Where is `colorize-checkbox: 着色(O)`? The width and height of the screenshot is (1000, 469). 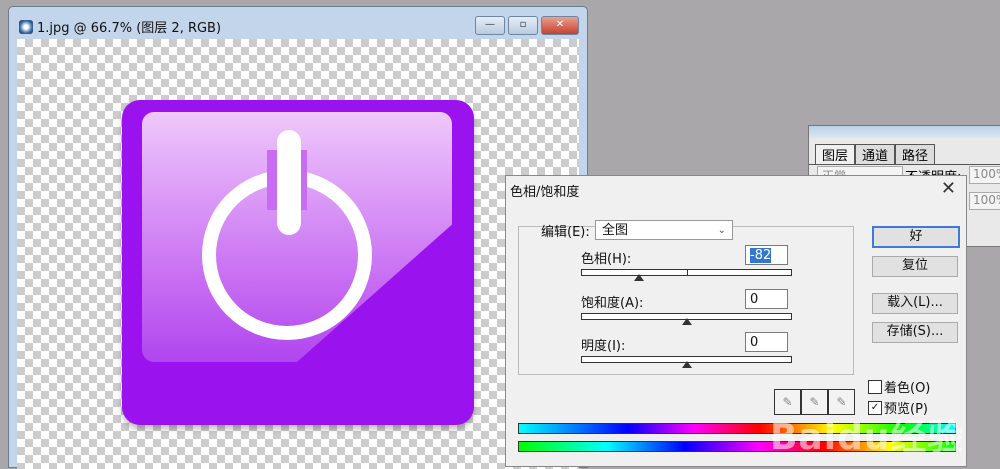
colorize-checkbox: 着色(O) is located at coordinates (899, 386).